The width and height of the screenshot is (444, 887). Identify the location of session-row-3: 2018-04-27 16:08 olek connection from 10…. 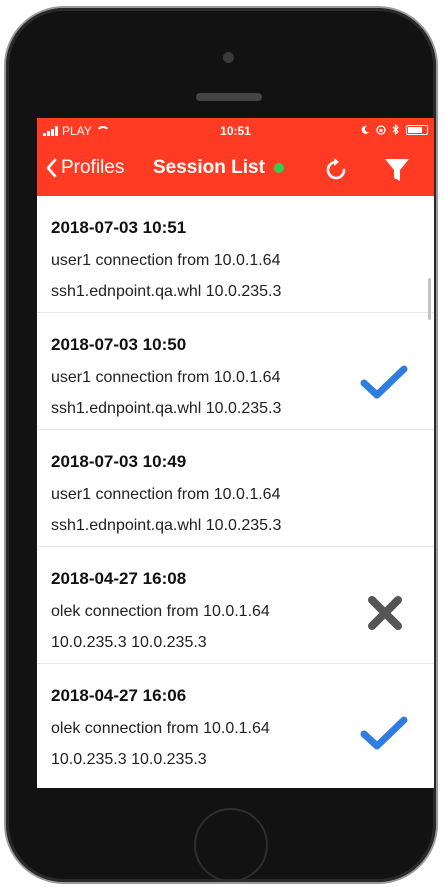
(235, 605).